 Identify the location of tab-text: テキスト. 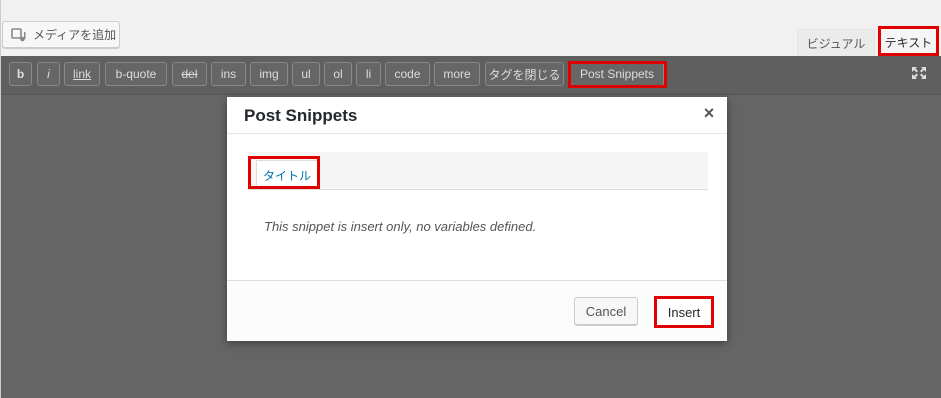
(908, 42).